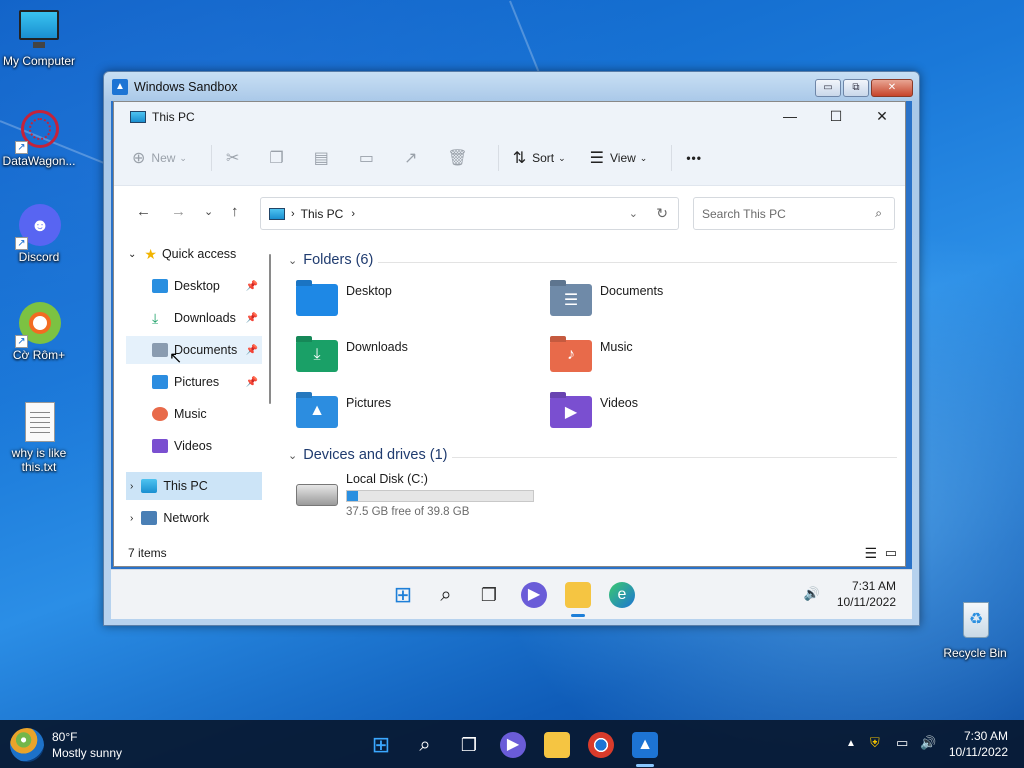 The image size is (1024, 768). Describe the element at coordinates (836, 116) in the screenshot. I see `explorer-maximize-button: ☐` at that location.